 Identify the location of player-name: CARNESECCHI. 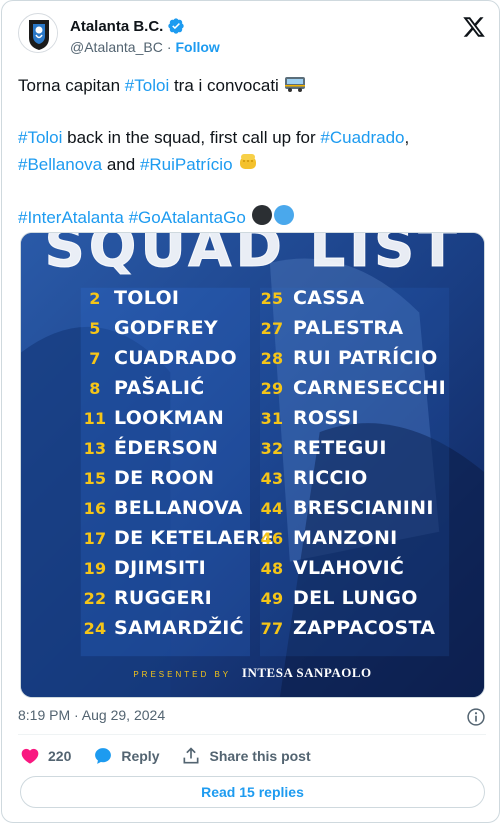
(369, 388).